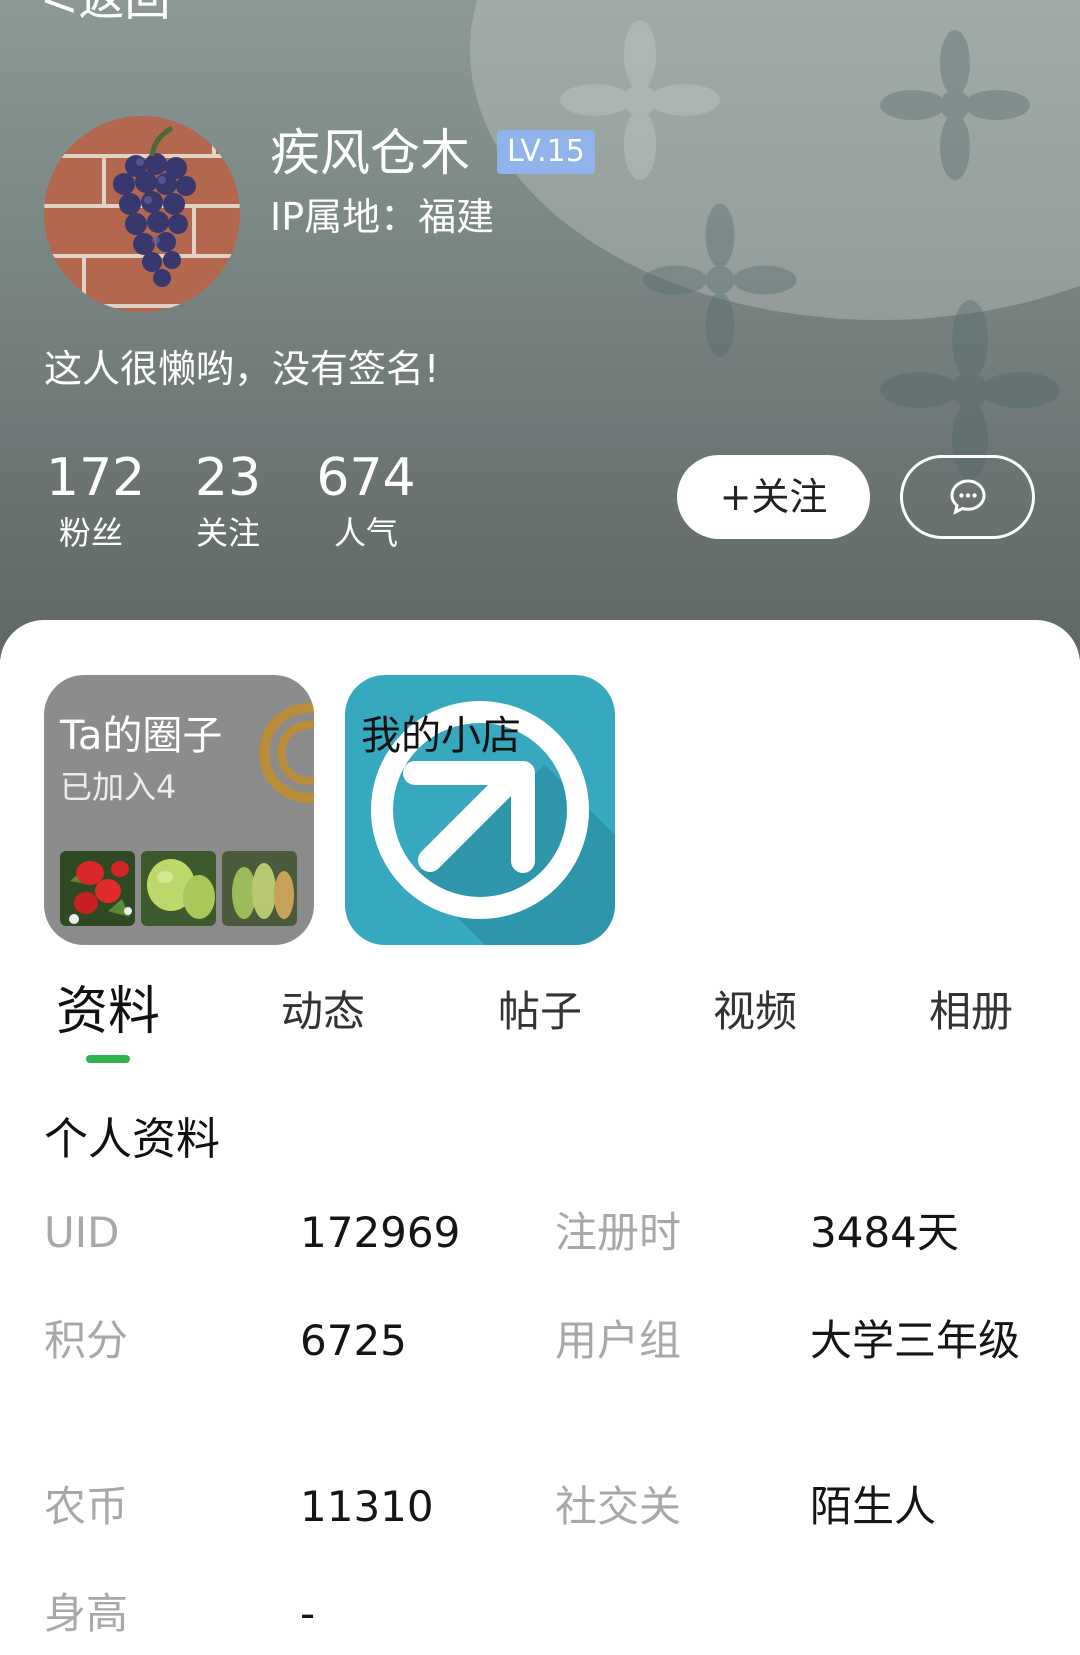 Image resolution: width=1080 pixels, height=1655 pixels. Describe the element at coordinates (86, 1340) in the screenshot. I see `field-label-points: 积分` at that location.